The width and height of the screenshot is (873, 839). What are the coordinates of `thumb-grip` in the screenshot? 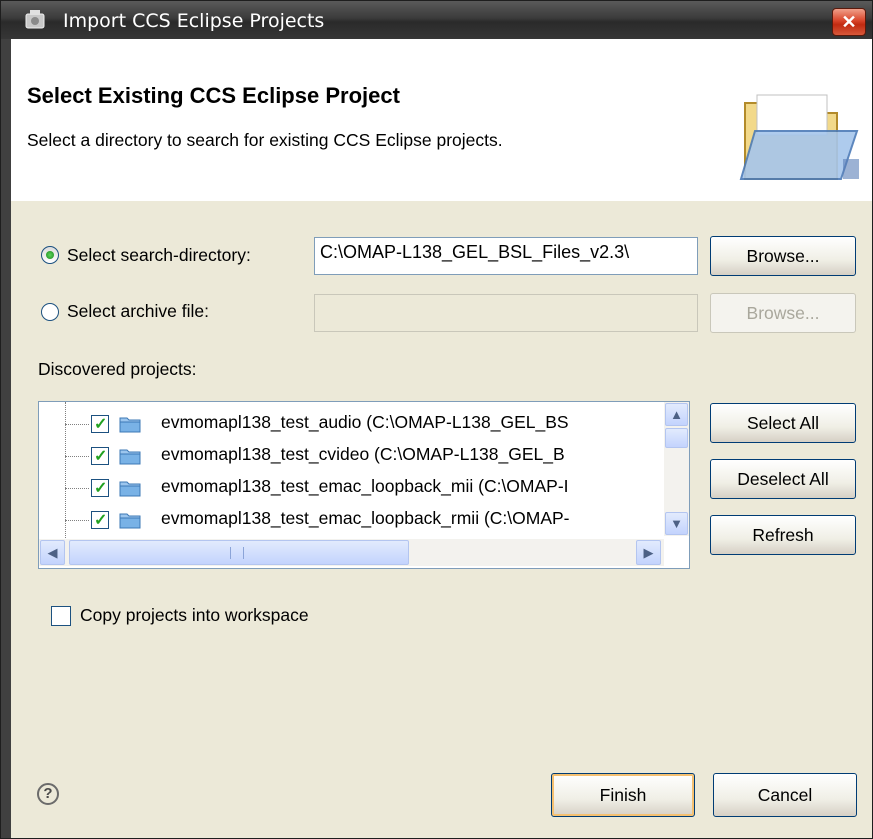 It's located at (237, 553).